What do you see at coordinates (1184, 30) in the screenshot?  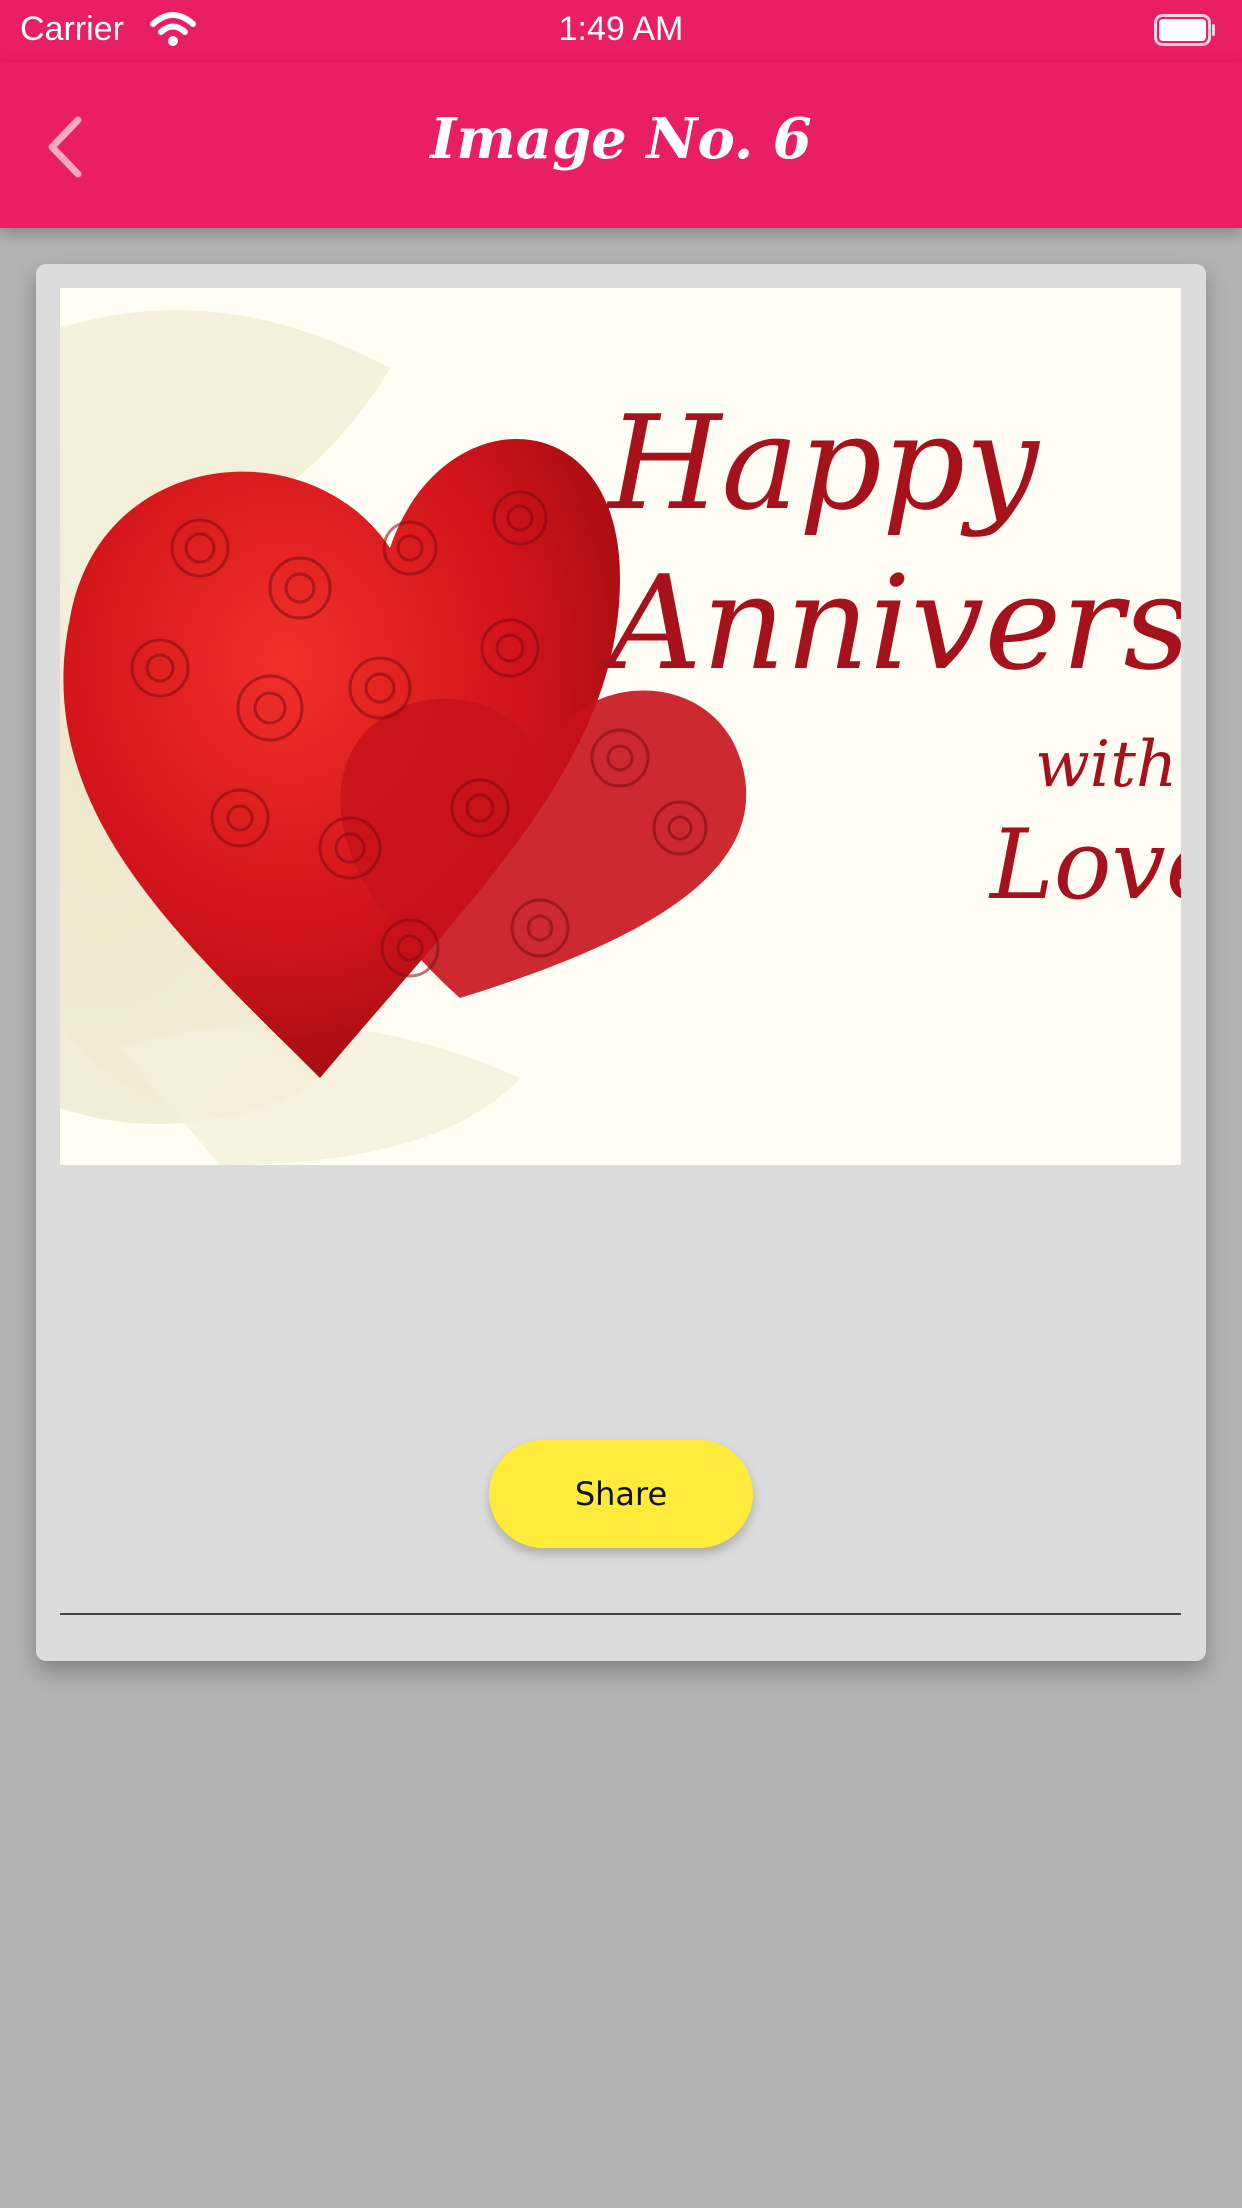 I see `battery-icon` at bounding box center [1184, 30].